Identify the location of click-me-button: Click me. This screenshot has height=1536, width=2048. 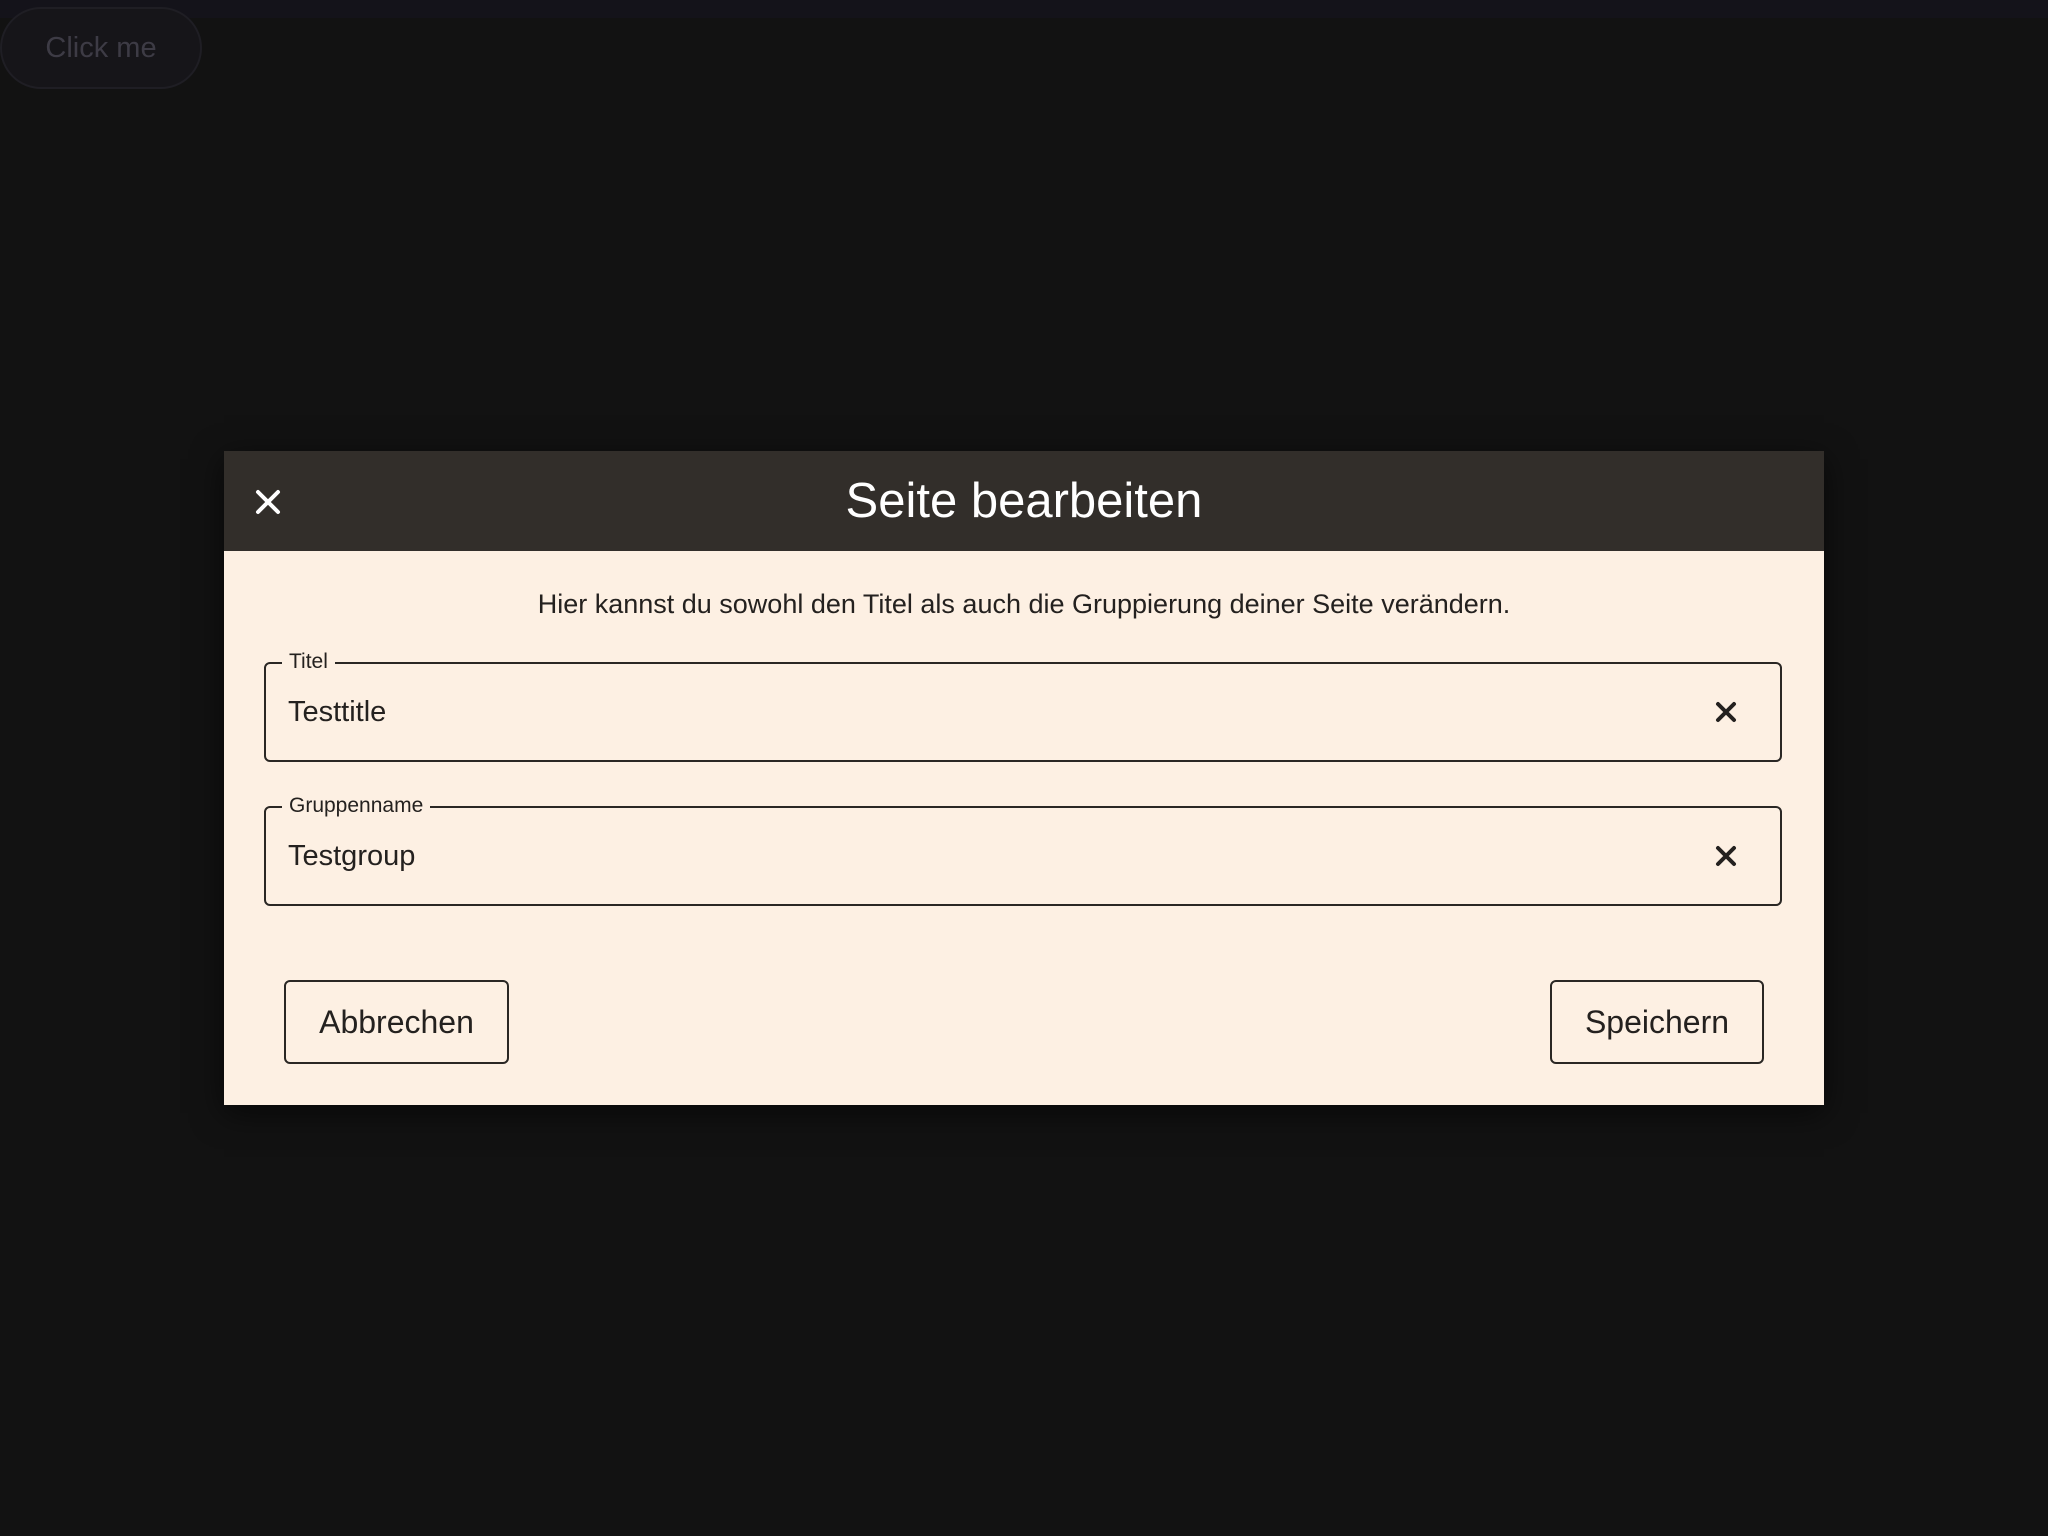
(101, 48).